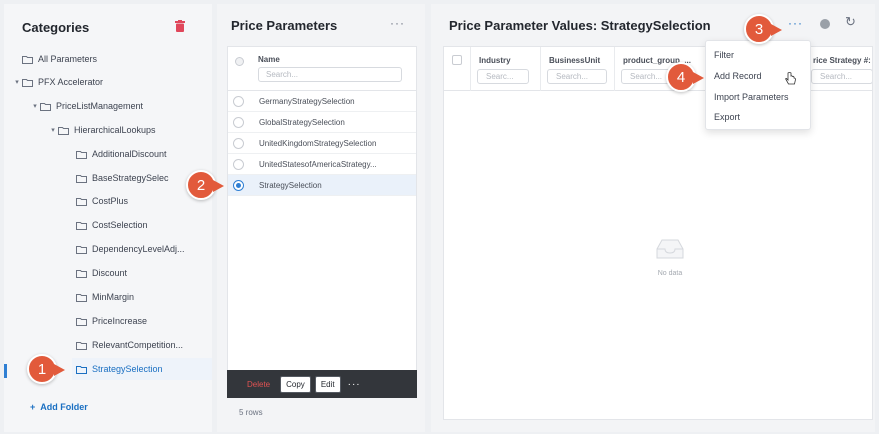 The height and width of the screenshot is (434, 879). Describe the element at coordinates (738, 76) in the screenshot. I see `menu-item-add-record: Add Record` at that location.